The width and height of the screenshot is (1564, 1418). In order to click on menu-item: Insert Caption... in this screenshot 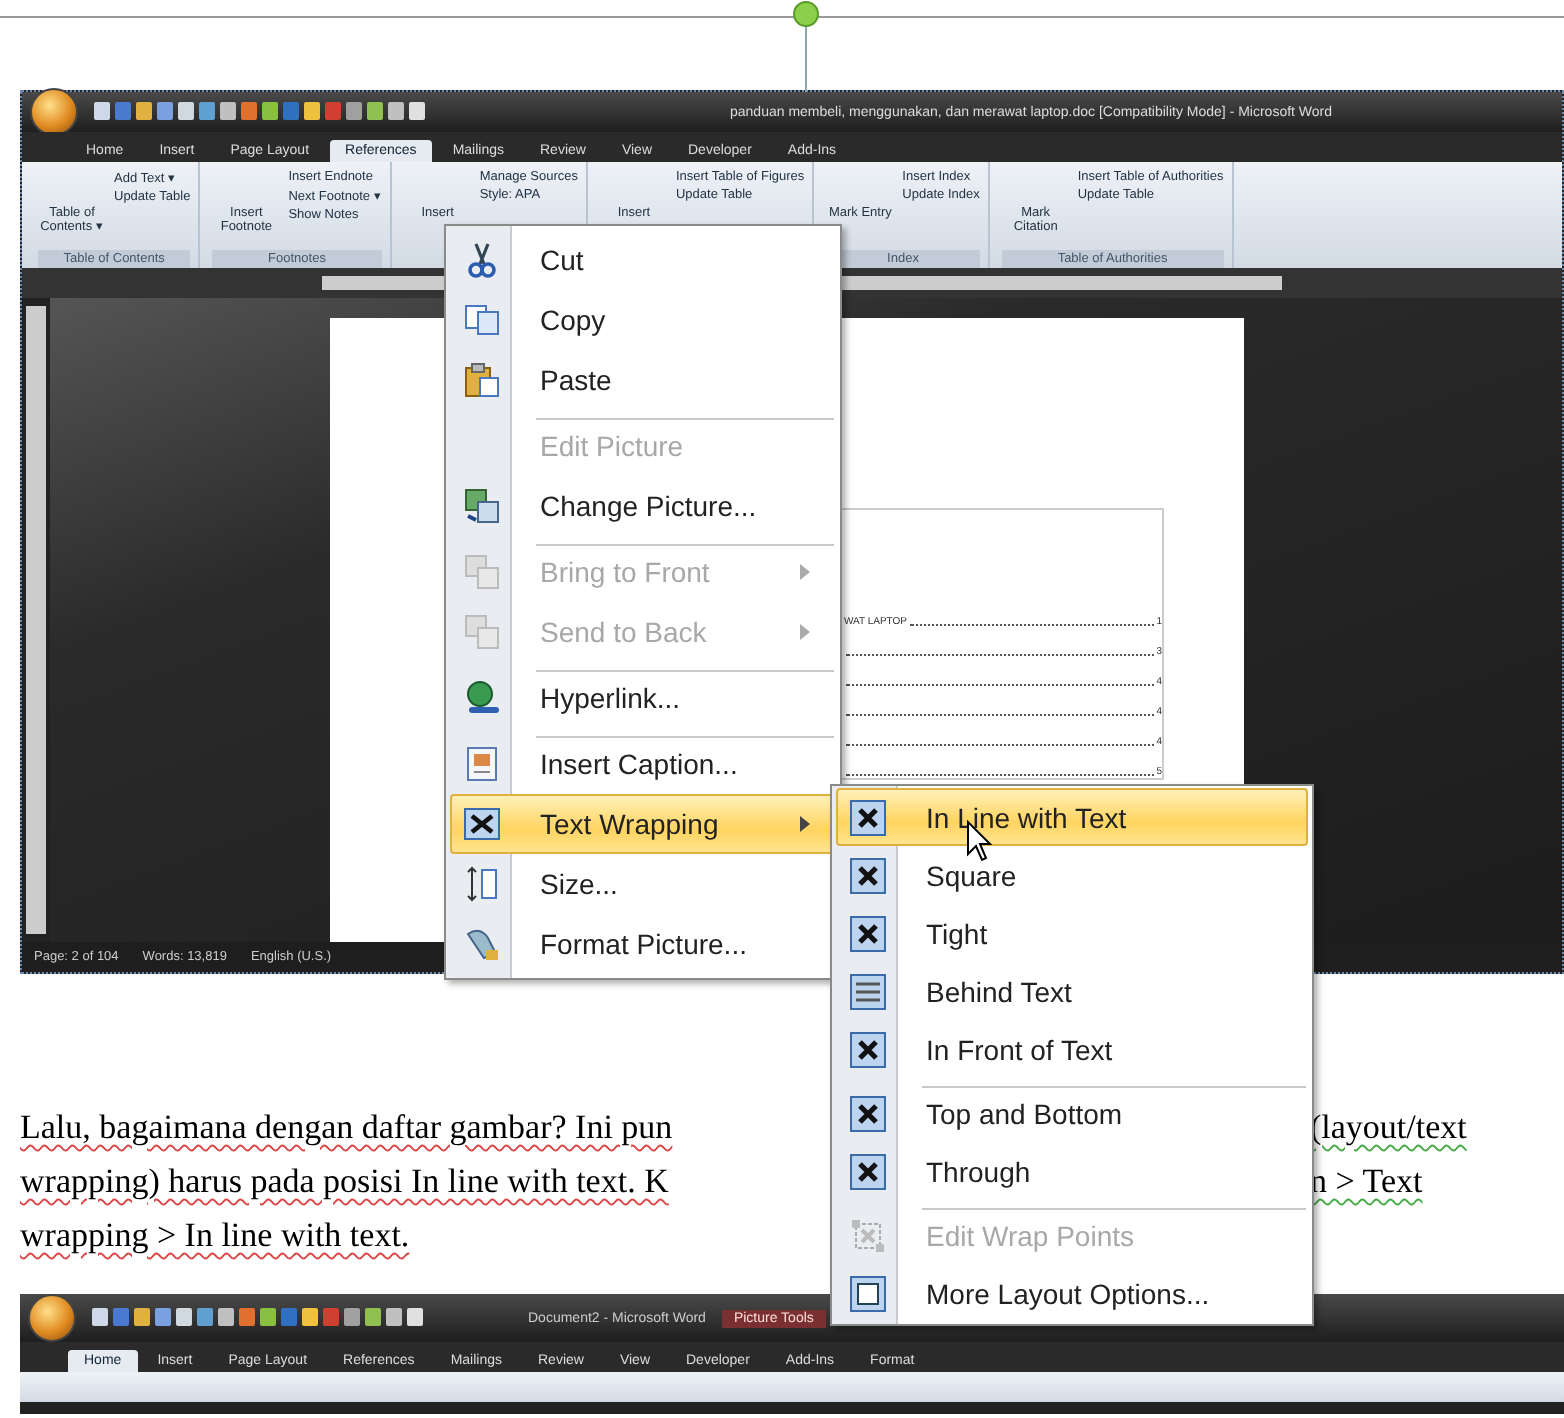, I will do `click(643, 764)`.